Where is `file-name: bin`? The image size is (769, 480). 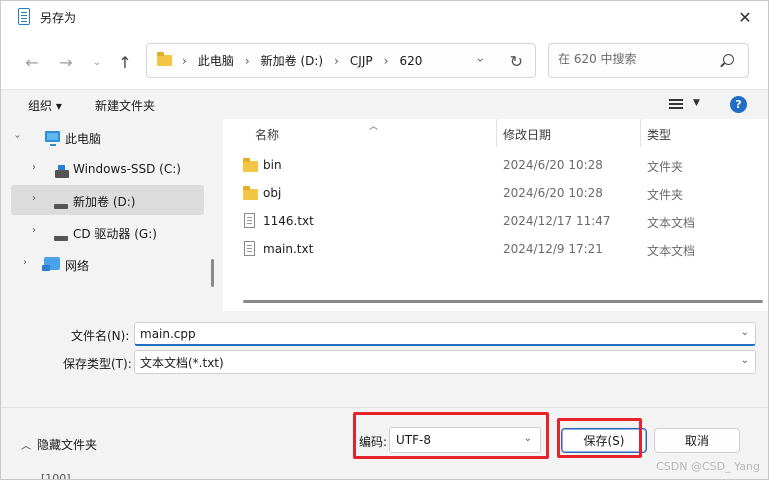 file-name: bin is located at coordinates (272, 165).